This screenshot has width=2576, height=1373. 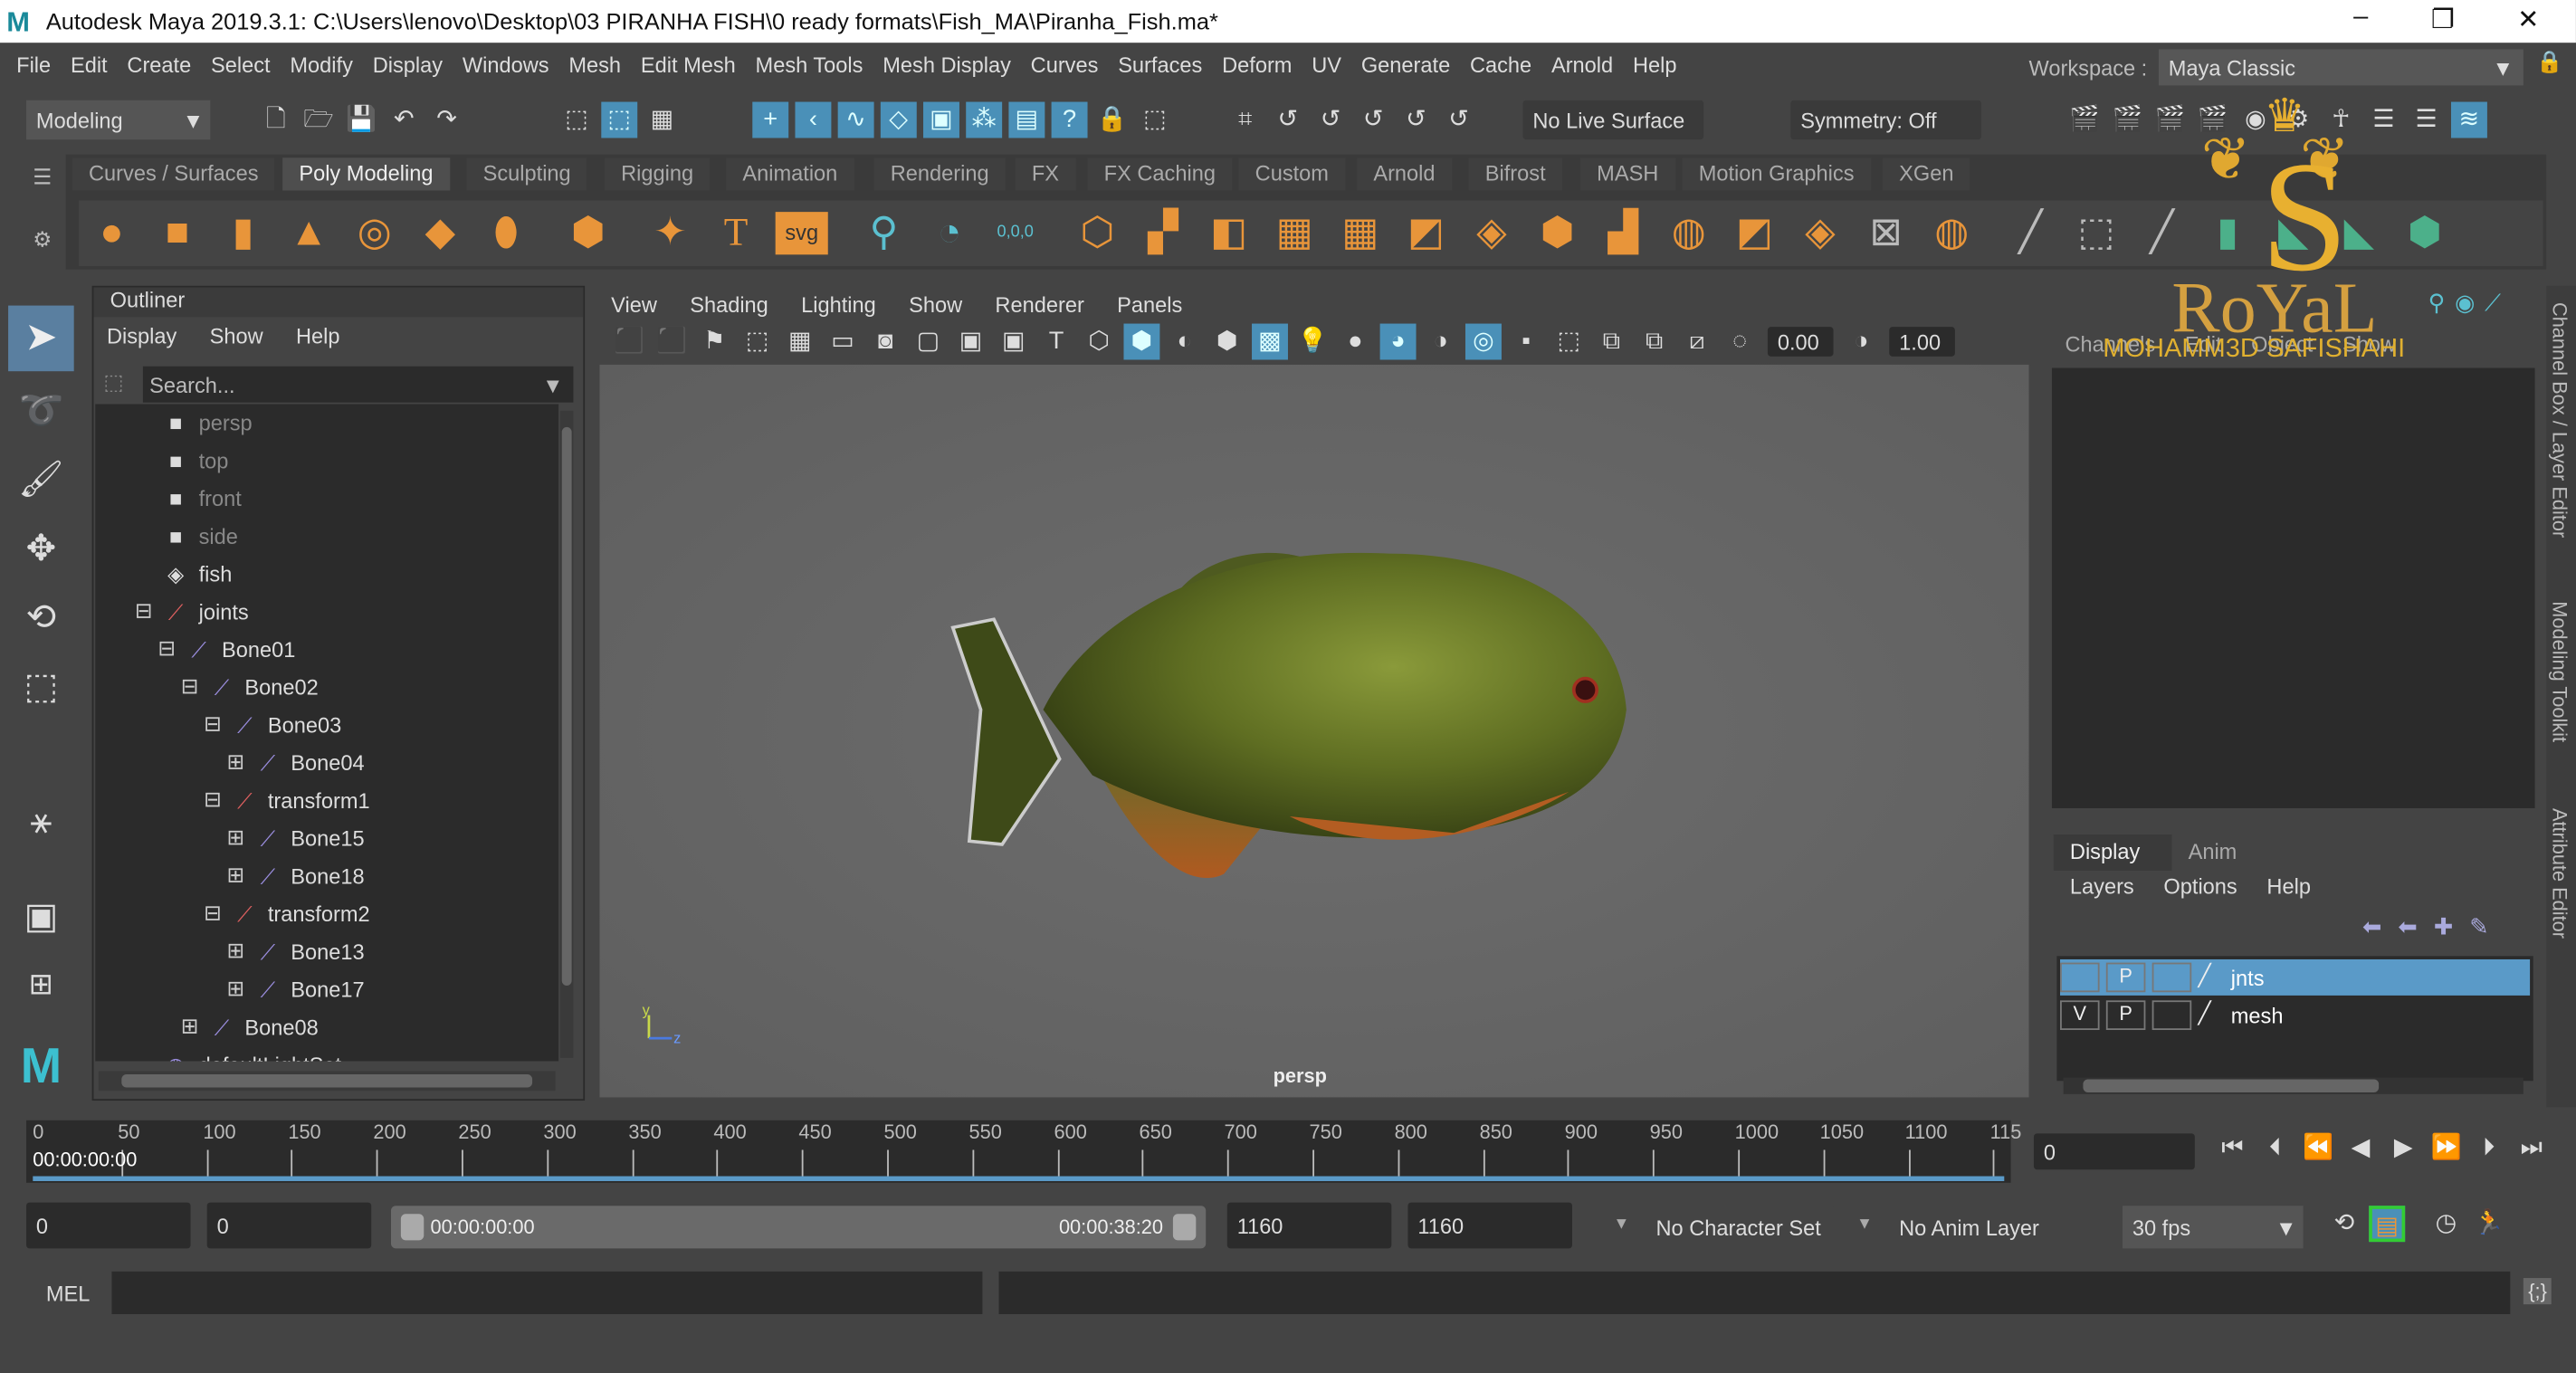 I want to click on shelf-tab-fx: FX, so click(x=1046, y=174).